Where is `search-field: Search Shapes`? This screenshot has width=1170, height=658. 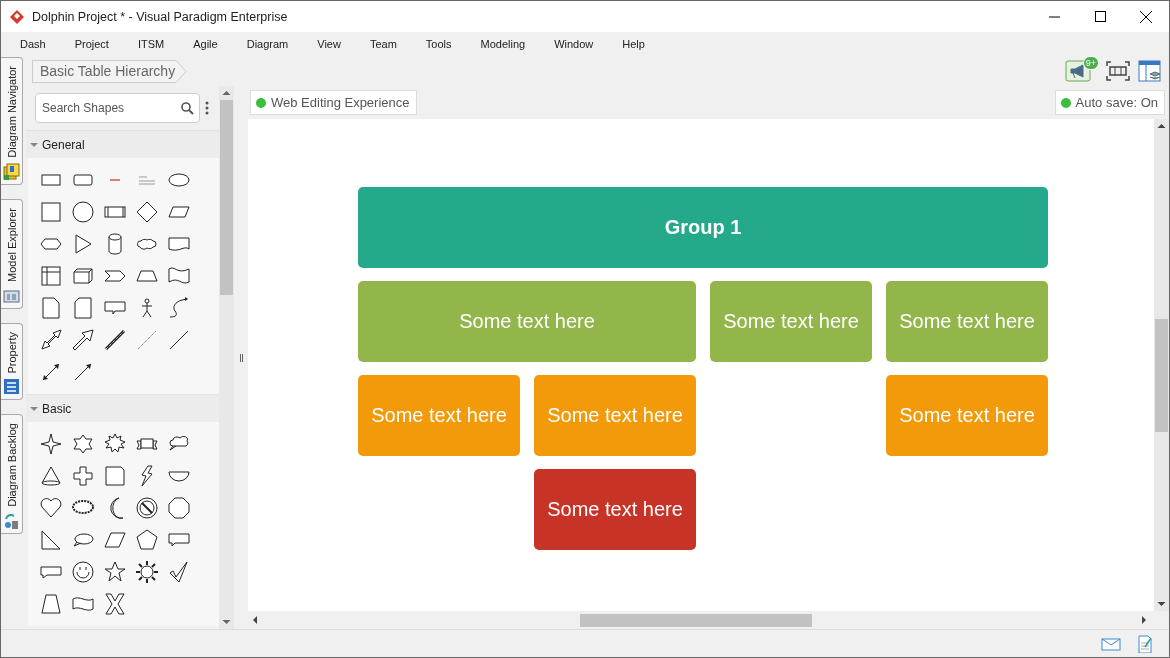 search-field: Search Shapes is located at coordinates (117, 108).